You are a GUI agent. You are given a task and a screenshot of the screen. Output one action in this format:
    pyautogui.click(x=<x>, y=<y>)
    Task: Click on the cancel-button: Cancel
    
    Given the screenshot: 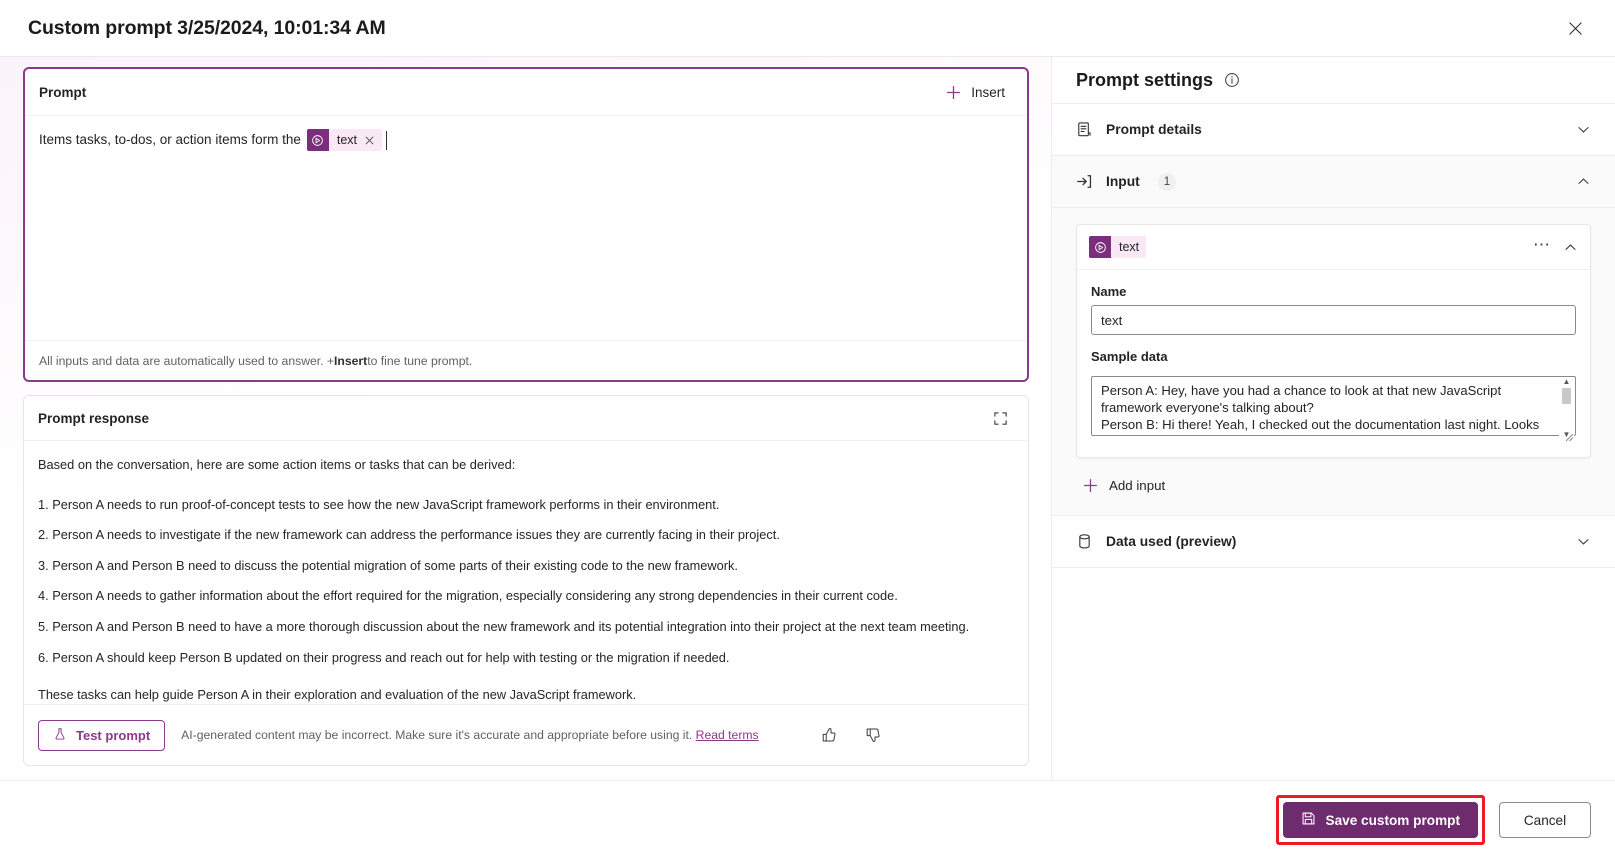 What is the action you would take?
    pyautogui.click(x=1545, y=820)
    